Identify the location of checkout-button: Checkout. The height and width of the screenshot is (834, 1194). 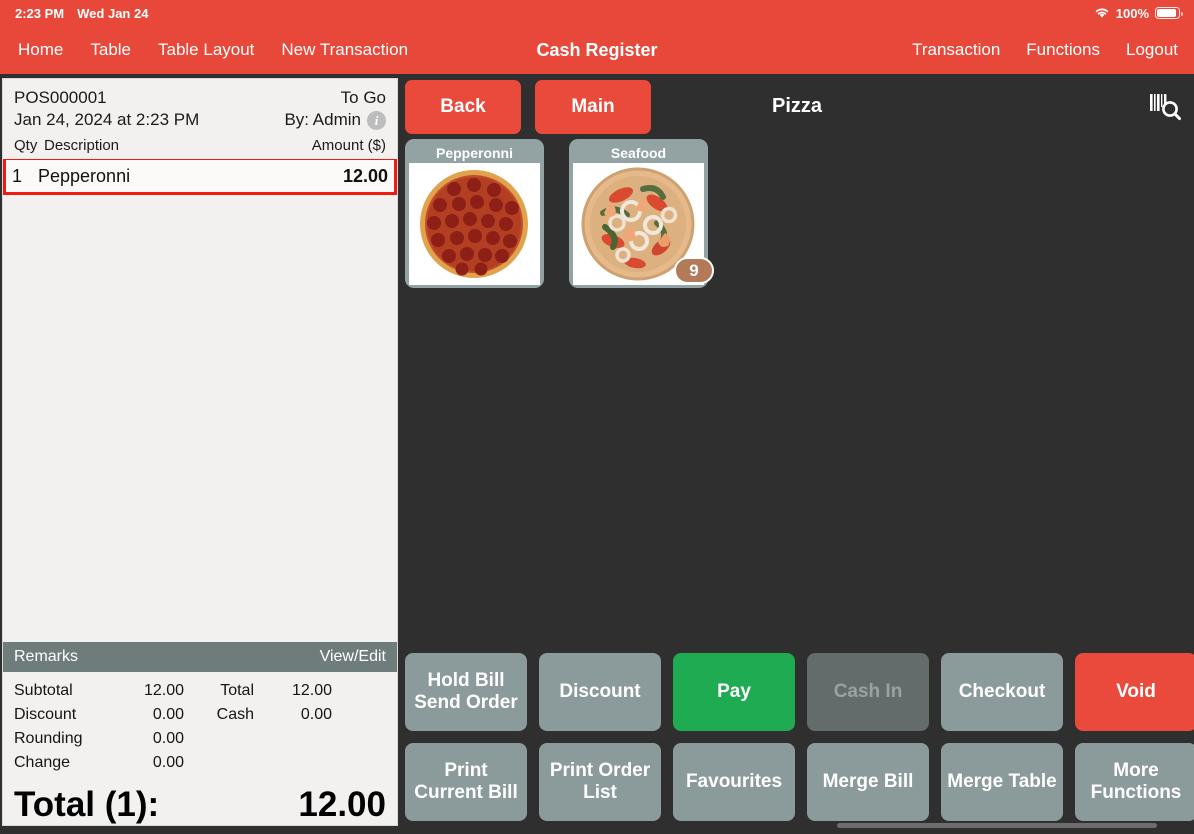
(1002, 692).